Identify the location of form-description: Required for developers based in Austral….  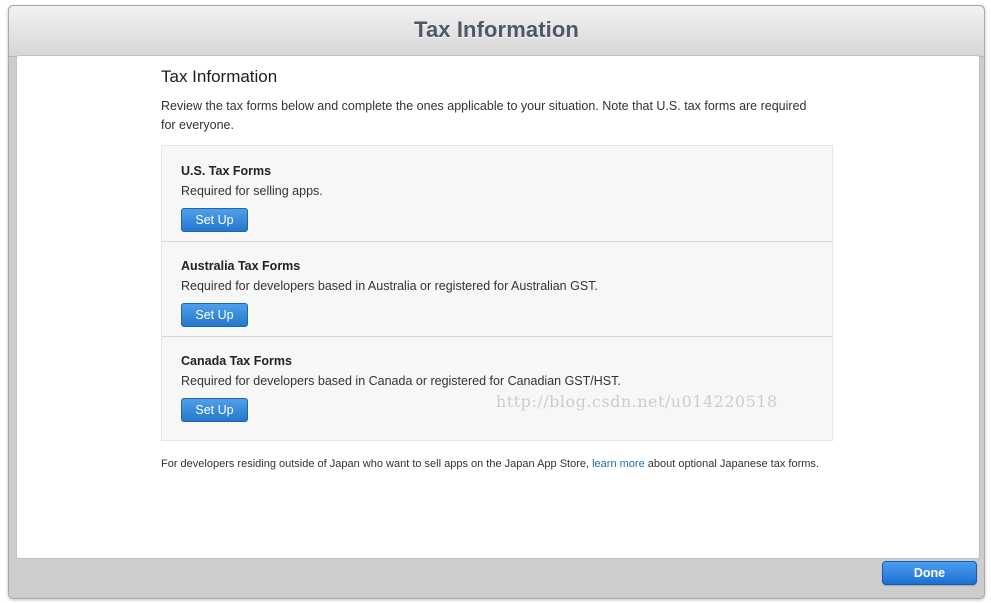
(389, 286).